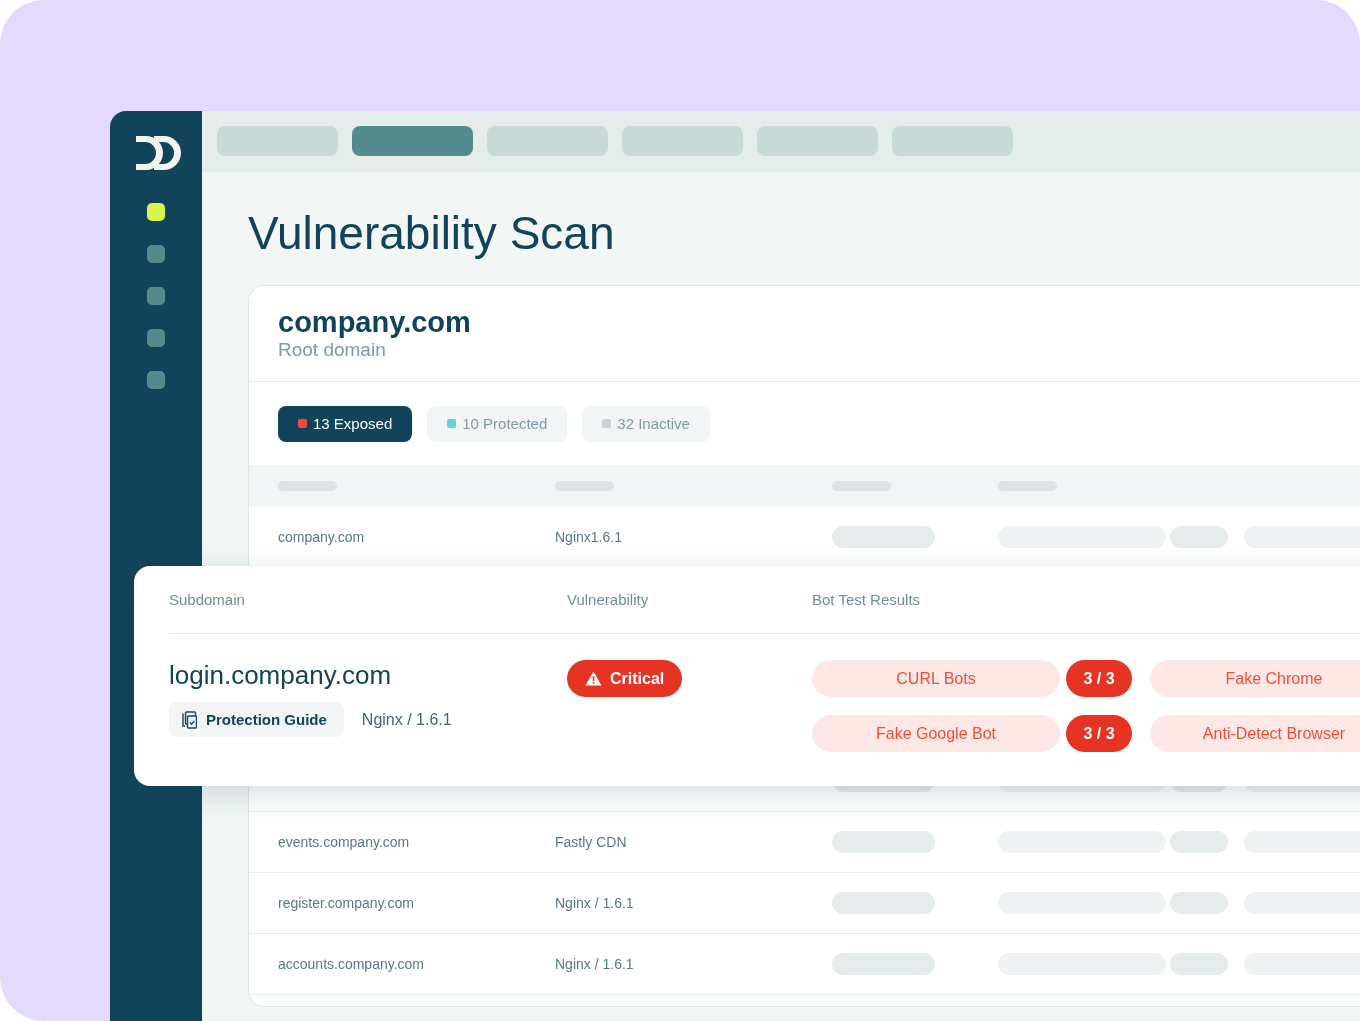 The image size is (1360, 1021). What do you see at coordinates (1255, 678) in the screenshot?
I see `bot-test-label: Fake Chrome` at bounding box center [1255, 678].